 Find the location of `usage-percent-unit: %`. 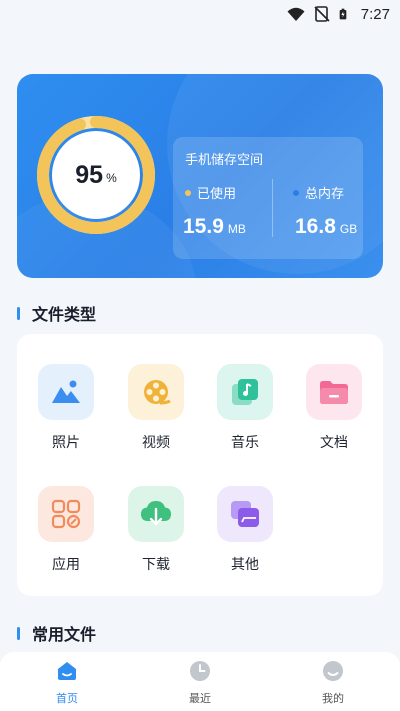

usage-percent-unit: % is located at coordinates (111, 178).